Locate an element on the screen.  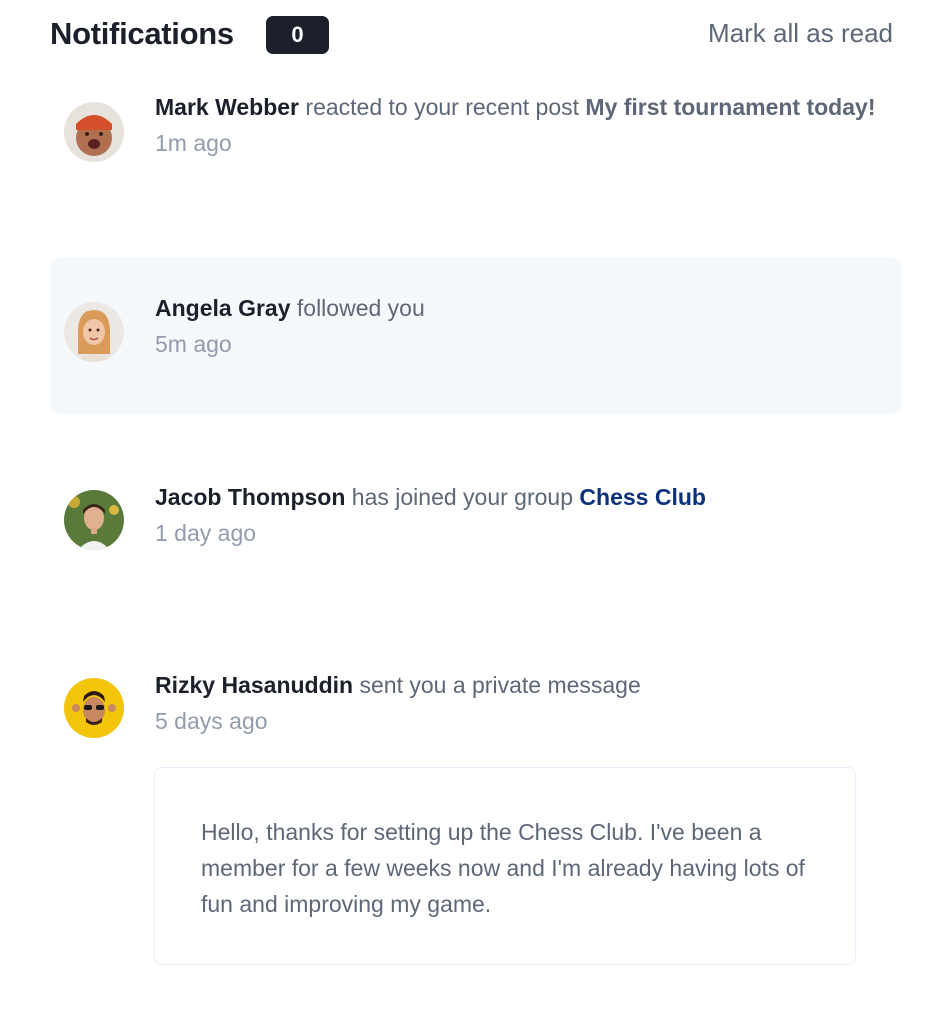
page-title: Notifications is located at coordinates (142, 33).